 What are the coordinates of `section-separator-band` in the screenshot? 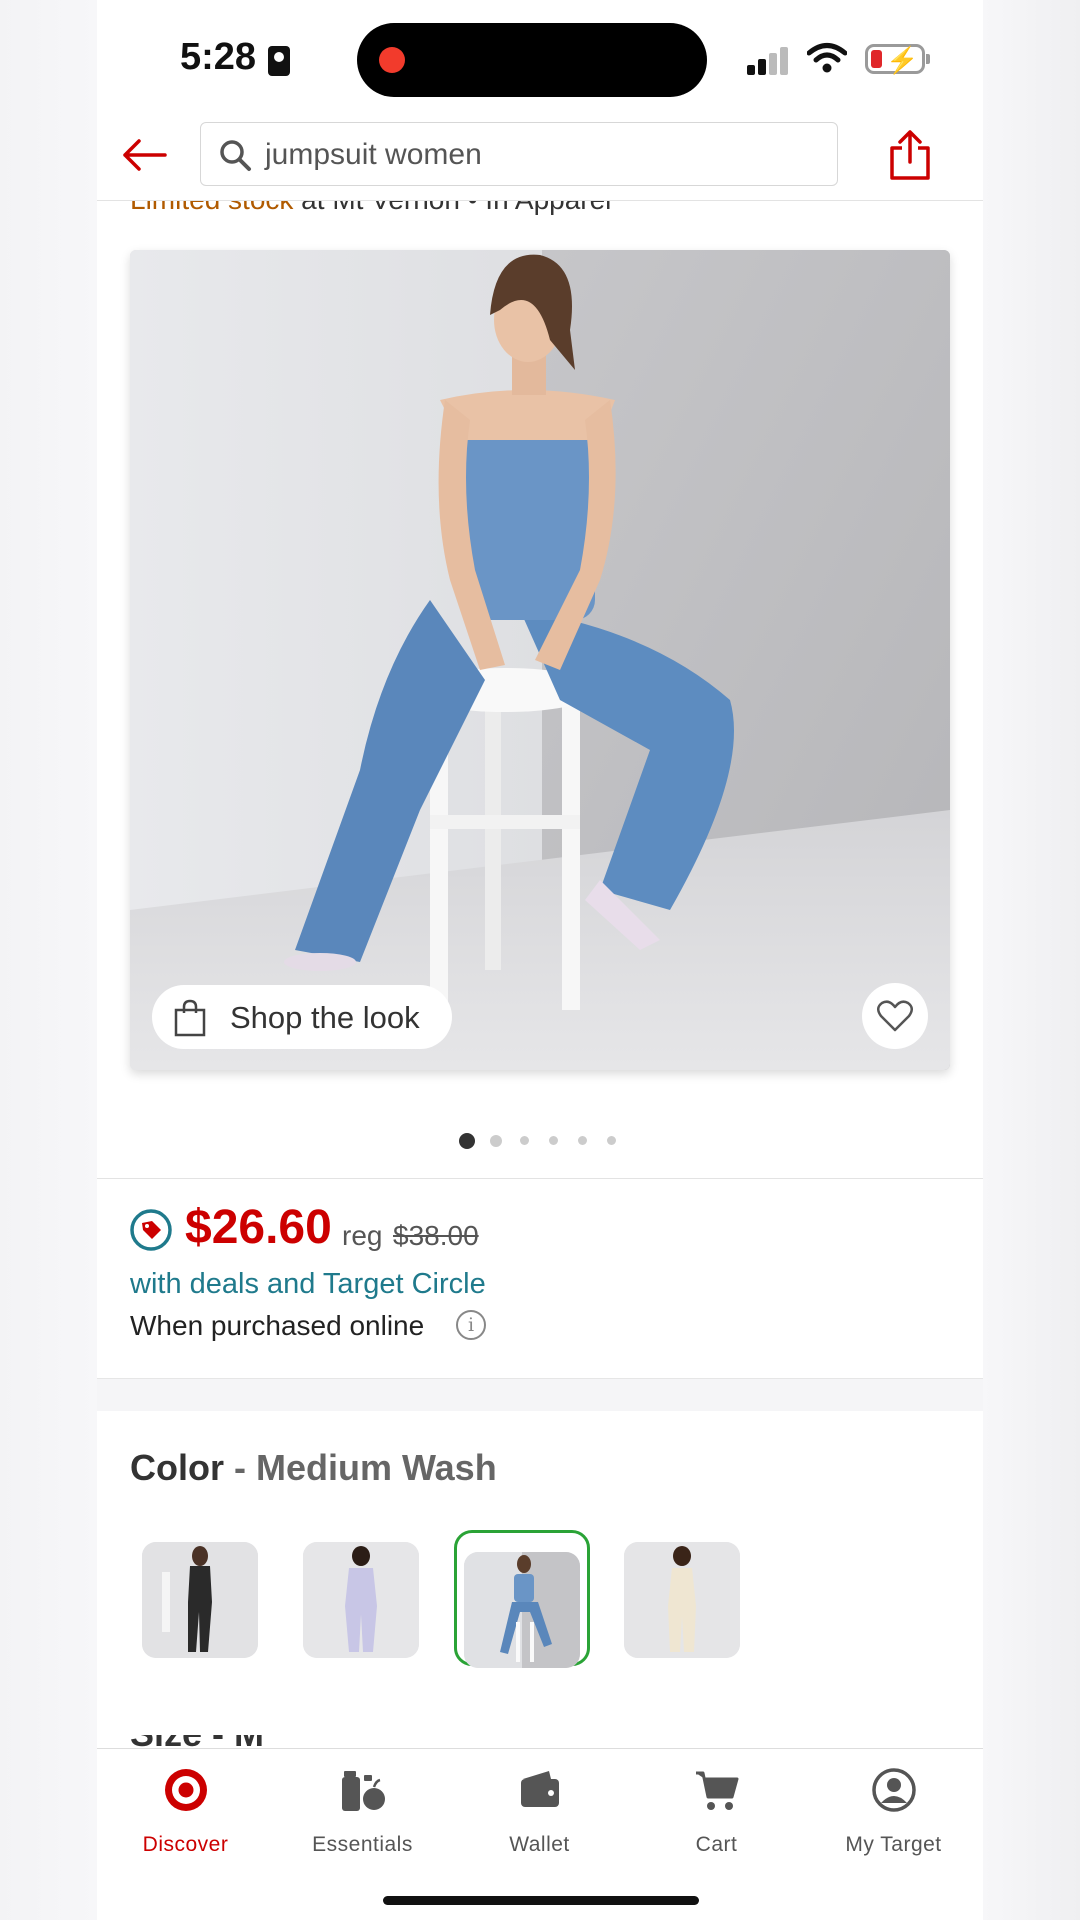 It's located at (540, 1394).